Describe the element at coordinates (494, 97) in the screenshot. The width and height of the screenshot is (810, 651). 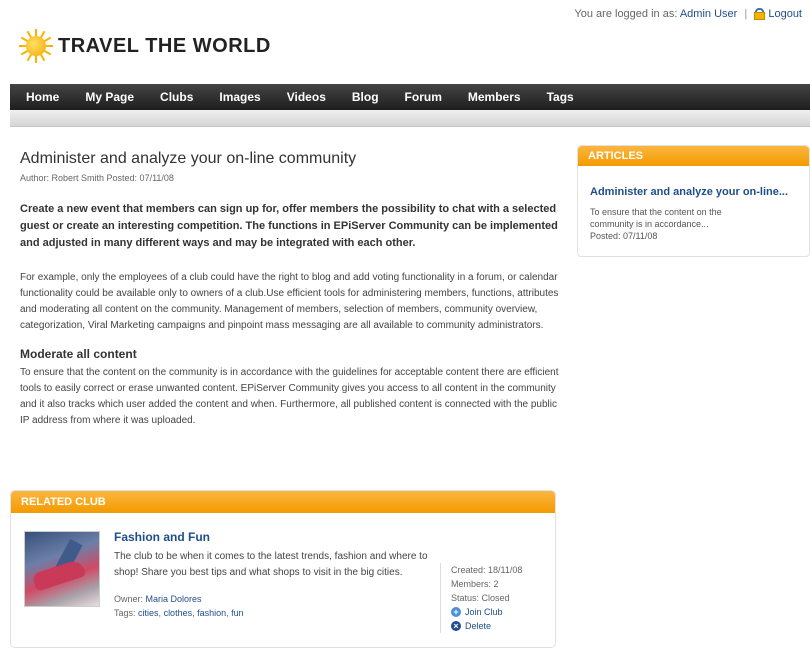
I see `nav-item-members: Members` at that location.